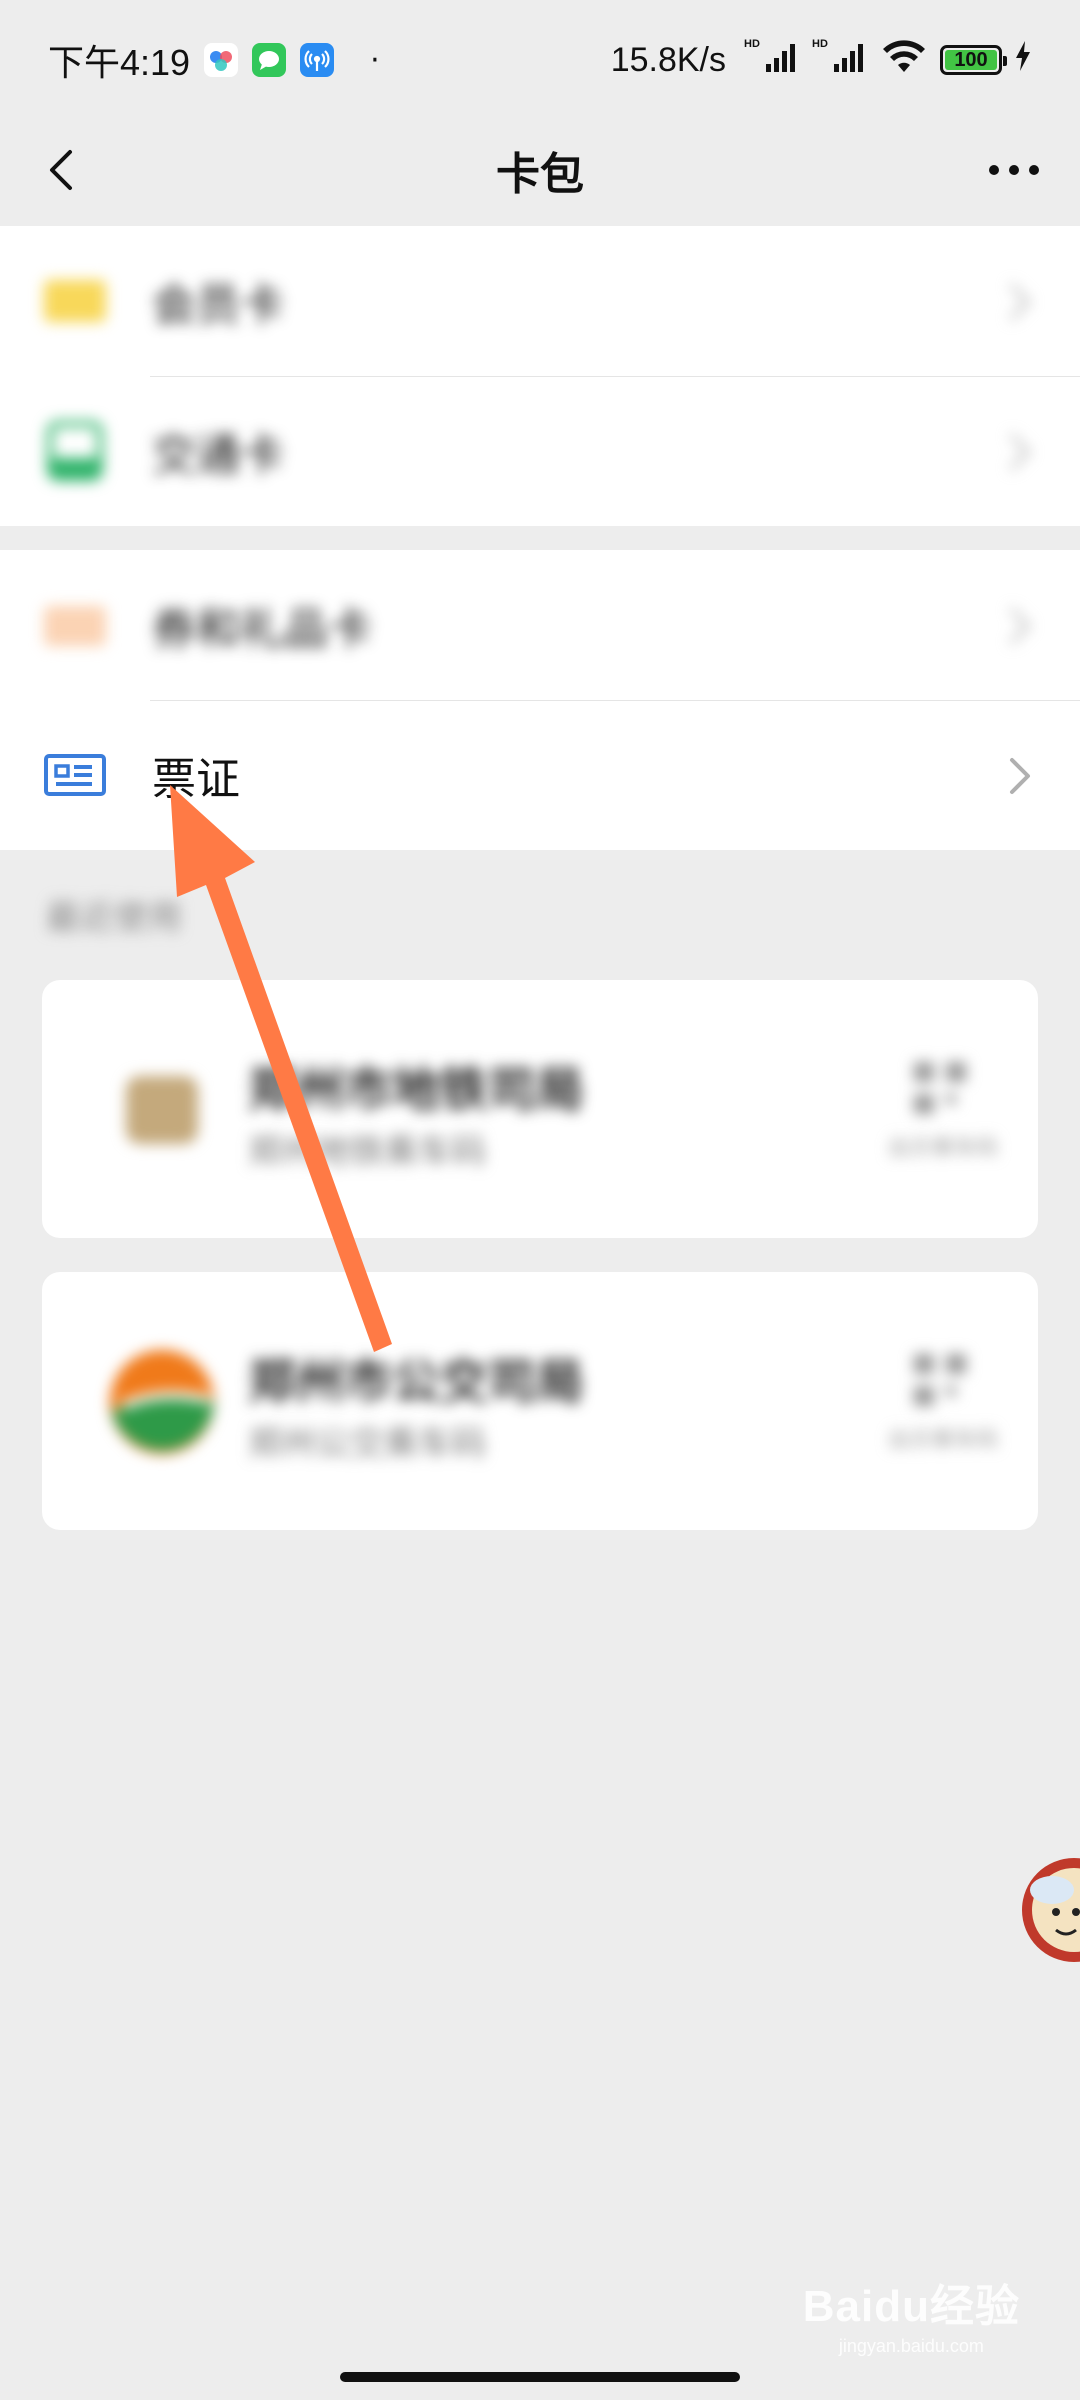 Image resolution: width=1080 pixels, height=2400 pixels. I want to click on list-item-tickets: 票证, so click(540, 775).